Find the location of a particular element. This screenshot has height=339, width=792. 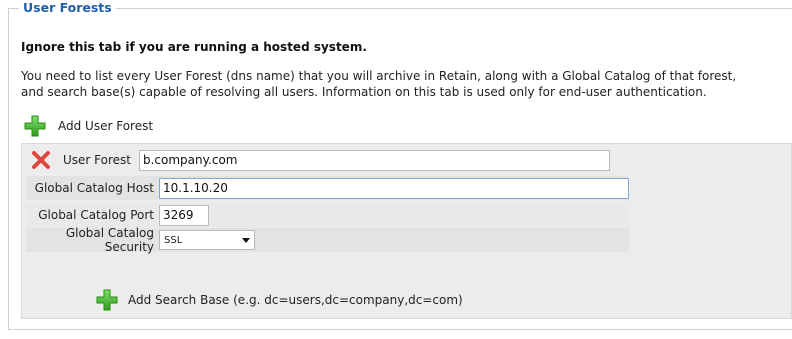

gc-host-row: Global Catalog Host is located at coordinates (327, 188).